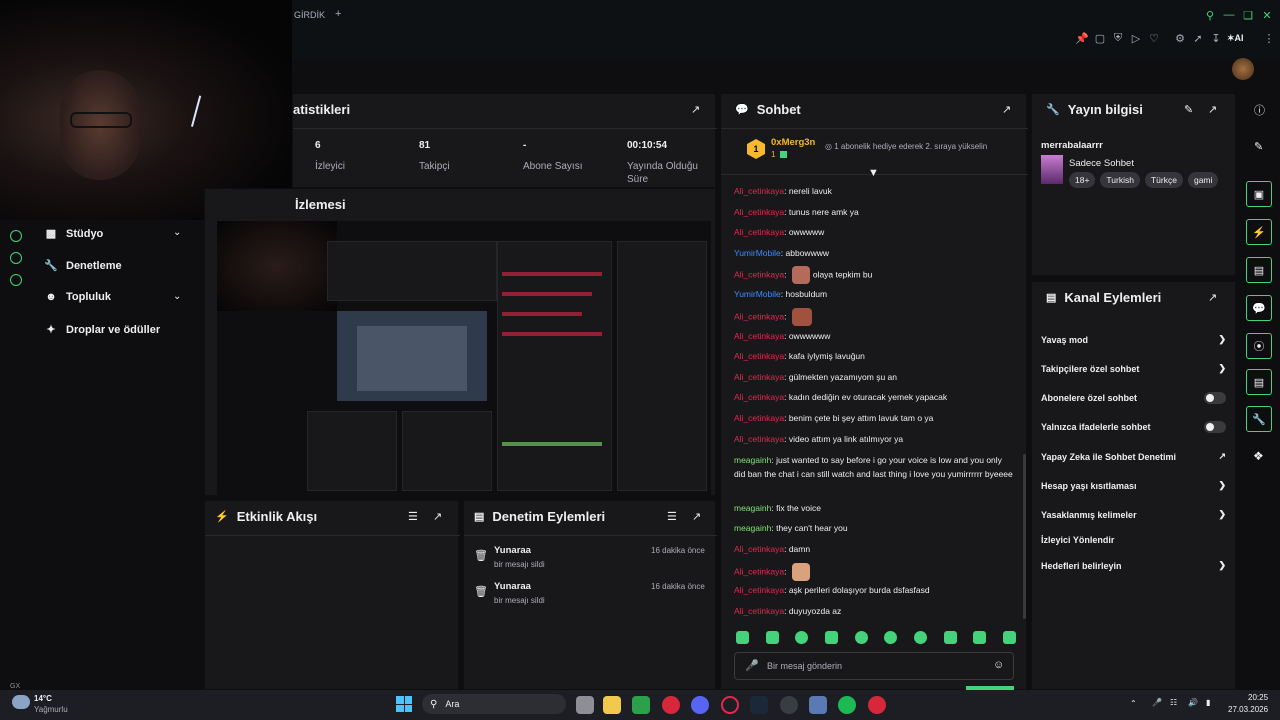 Image resolution: width=1280 pixels, height=720 pixels. I want to click on raid-row: İzleyici Yönlendir, so click(1133, 540).